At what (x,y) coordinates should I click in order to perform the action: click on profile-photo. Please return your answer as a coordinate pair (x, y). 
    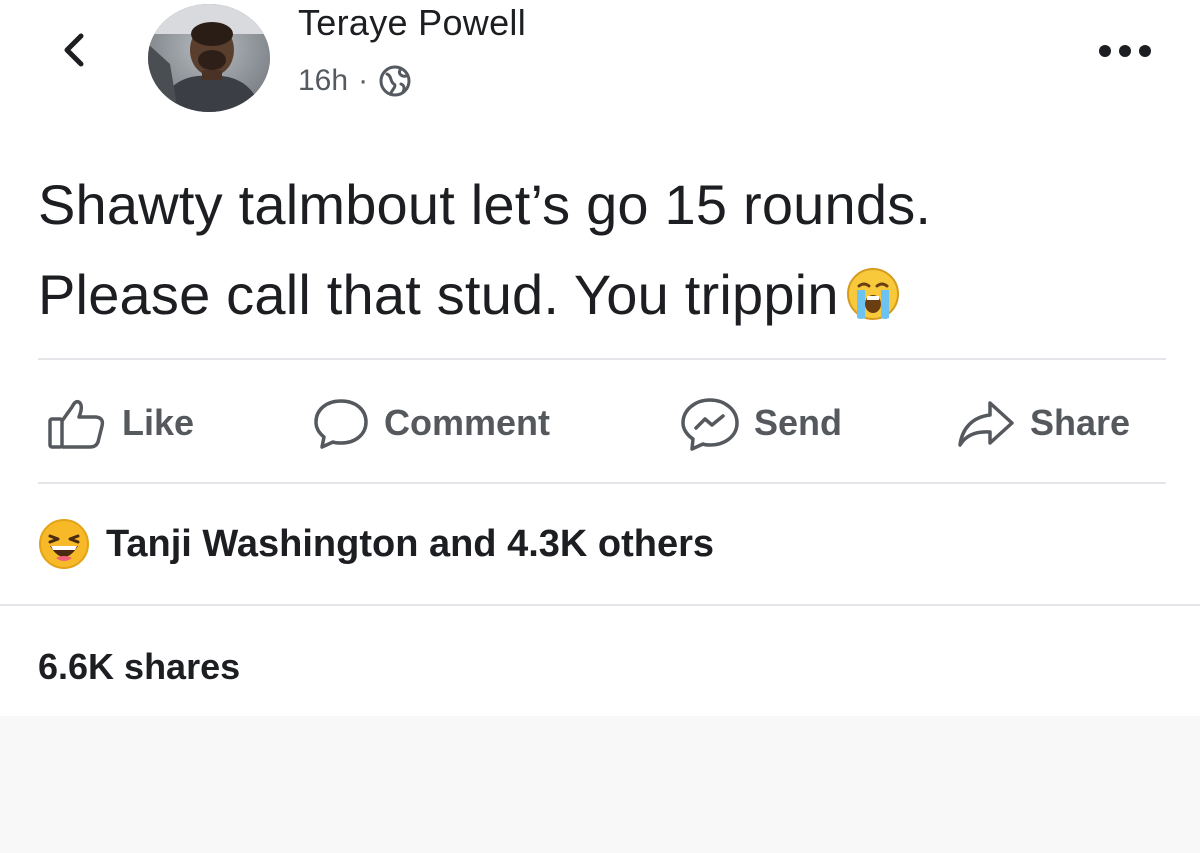
    Looking at the image, I should click on (209, 58).